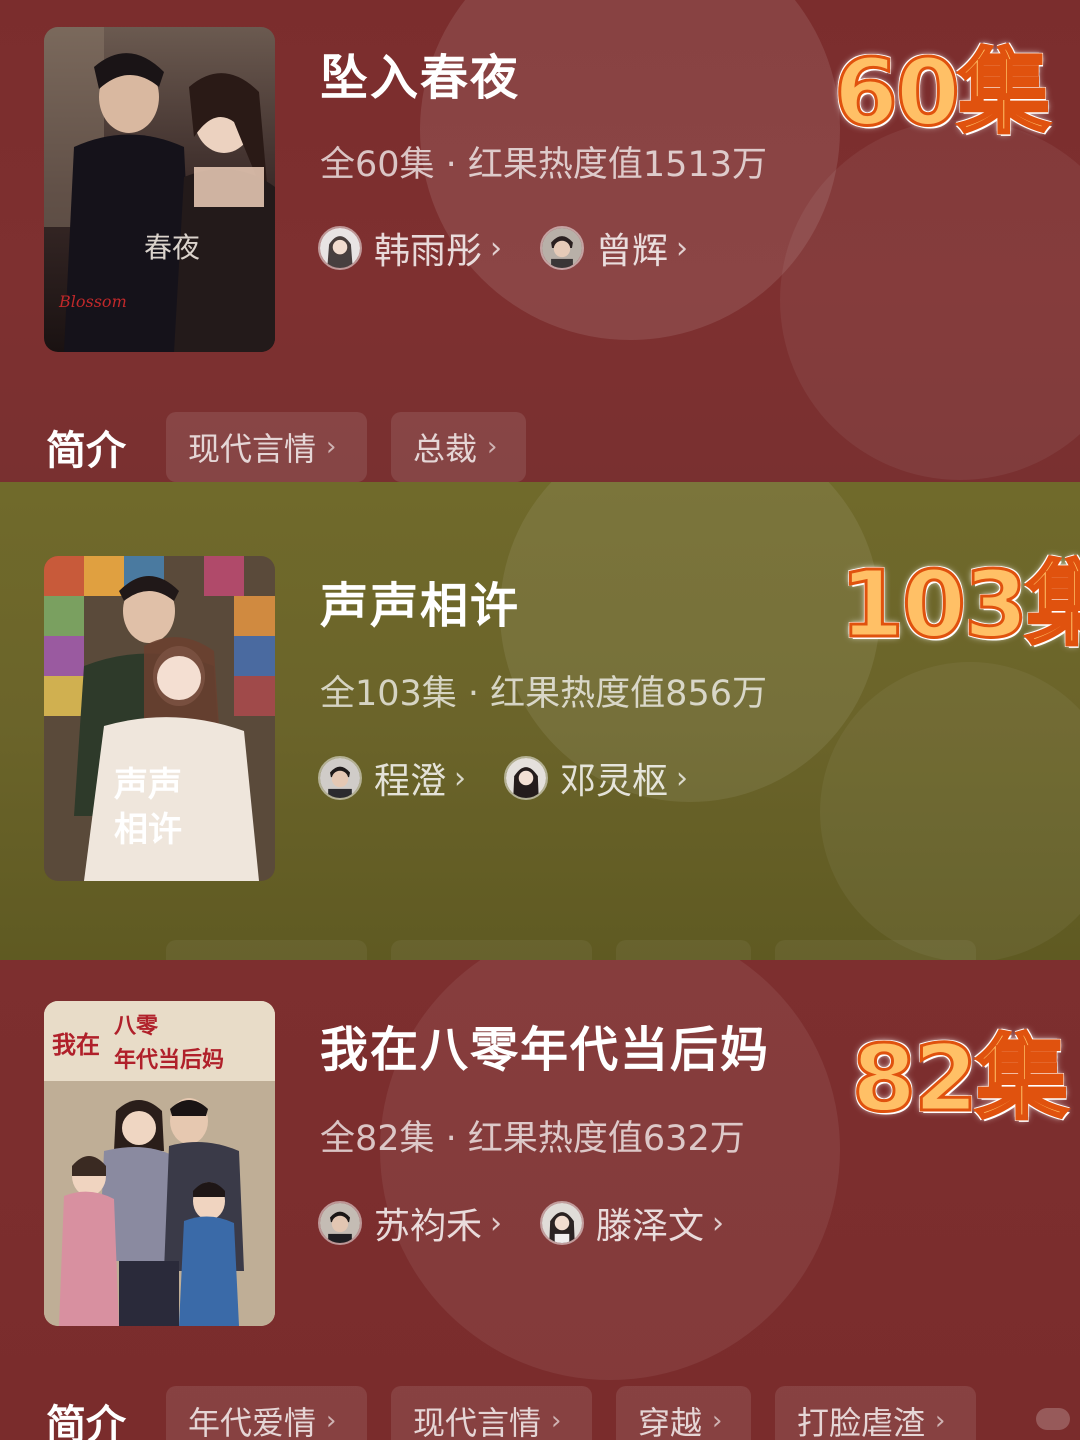 Image resolution: width=1080 pixels, height=1440 pixels. What do you see at coordinates (950, 811) in the screenshot?
I see `background-decoration` at bounding box center [950, 811].